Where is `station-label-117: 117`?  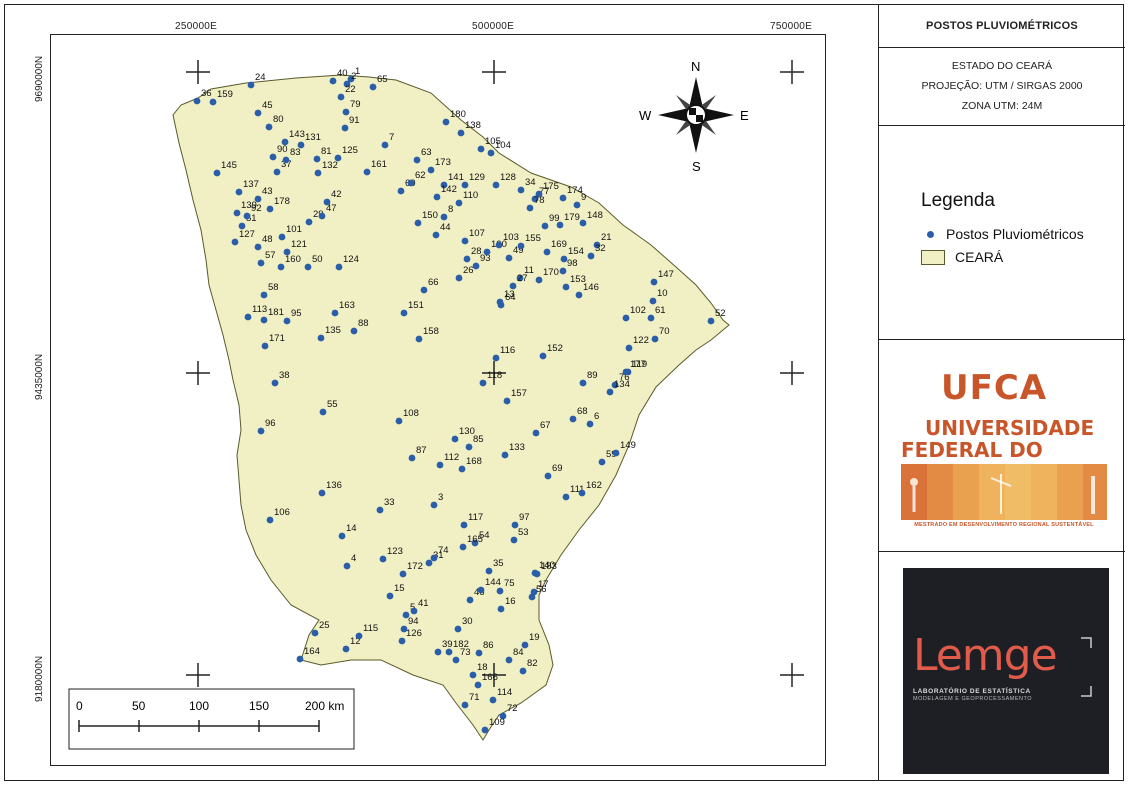 station-label-117: 117 is located at coordinates (475, 517).